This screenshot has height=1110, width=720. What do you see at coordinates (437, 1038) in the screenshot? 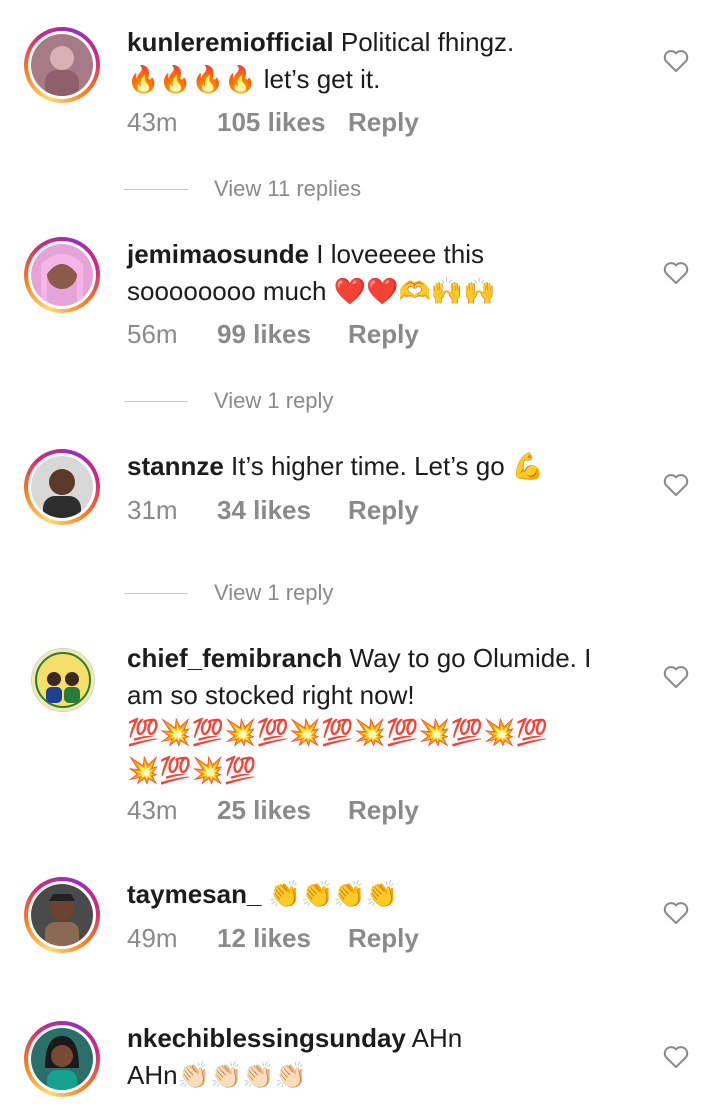
I see `comment-text: AHn` at bounding box center [437, 1038].